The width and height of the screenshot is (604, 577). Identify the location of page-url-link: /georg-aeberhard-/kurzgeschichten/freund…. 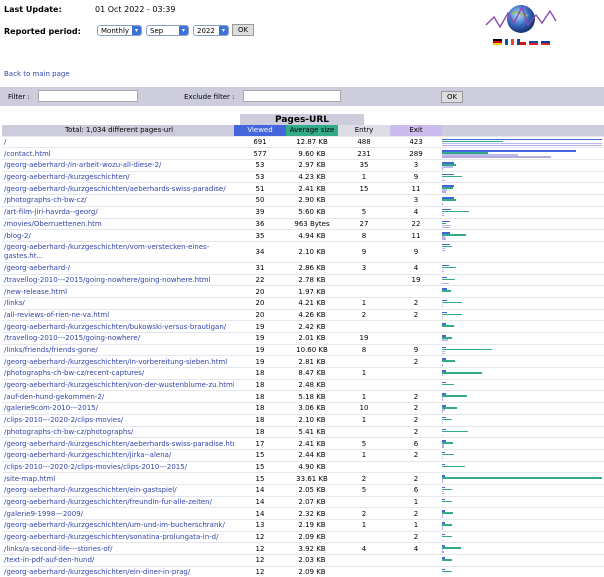
(118, 501).